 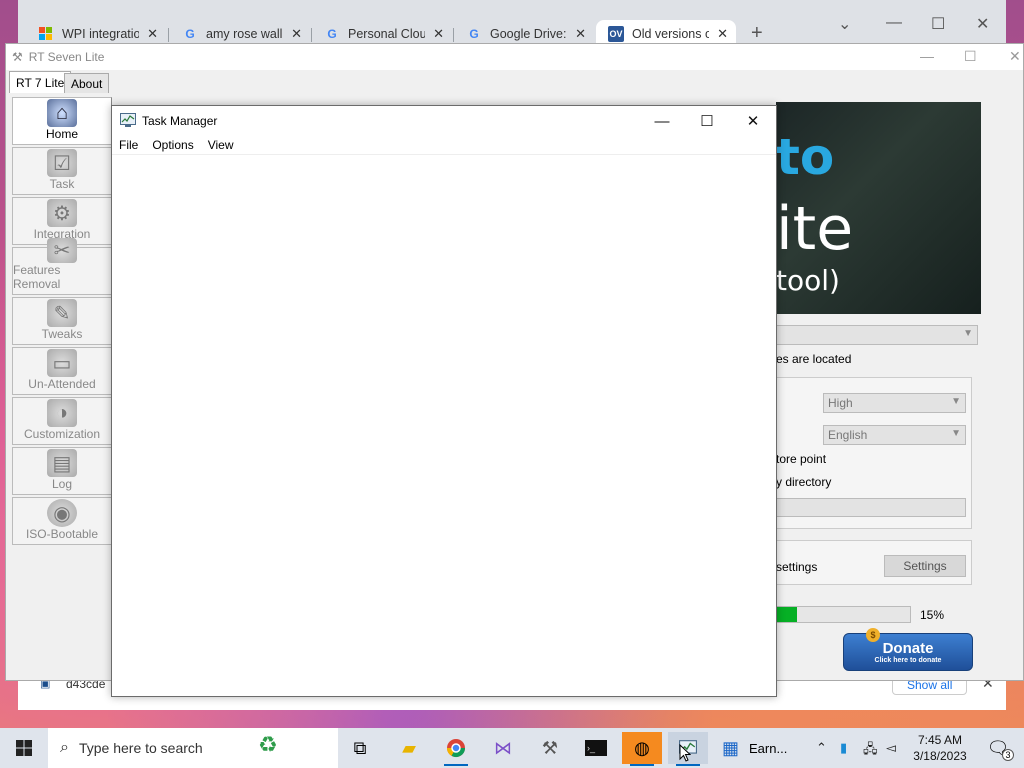 What do you see at coordinates (550, 748) in the screenshot?
I see `rt-seven-lite-icon: ⚒` at bounding box center [550, 748].